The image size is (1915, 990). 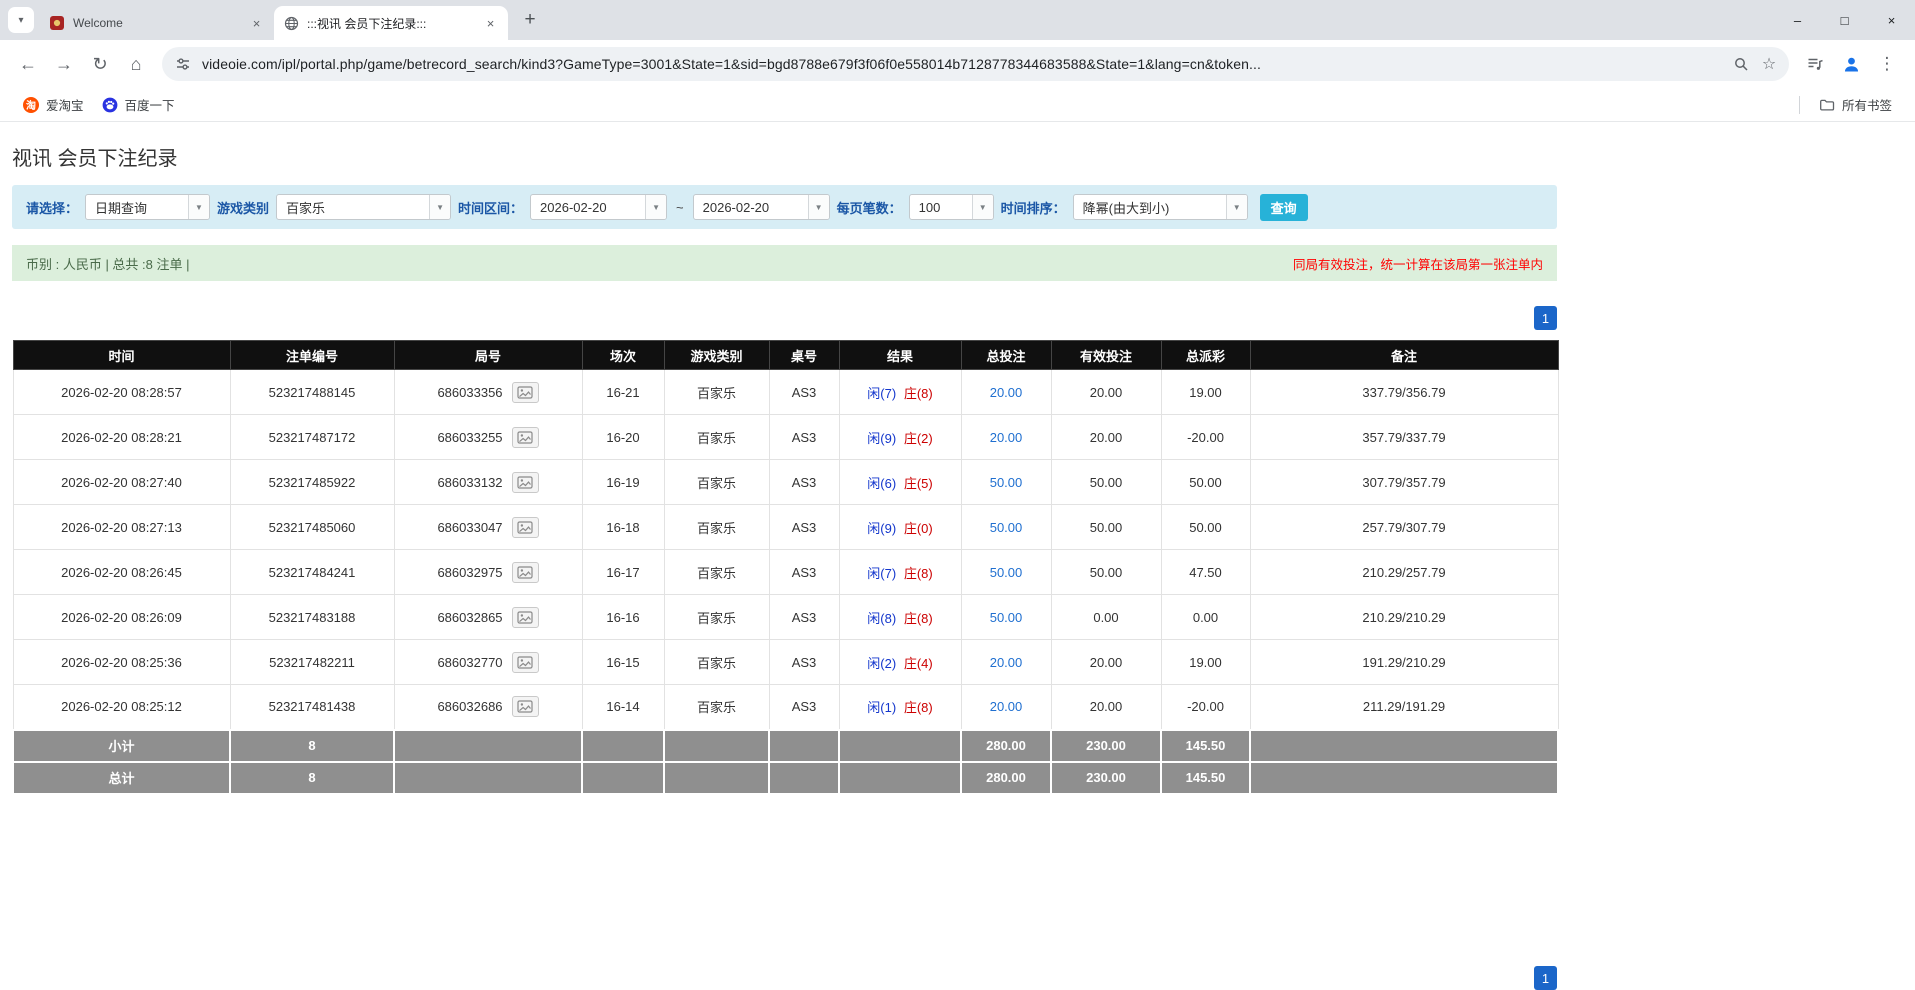 What do you see at coordinates (100, 64) in the screenshot?
I see `refresh-button: ↻` at bounding box center [100, 64].